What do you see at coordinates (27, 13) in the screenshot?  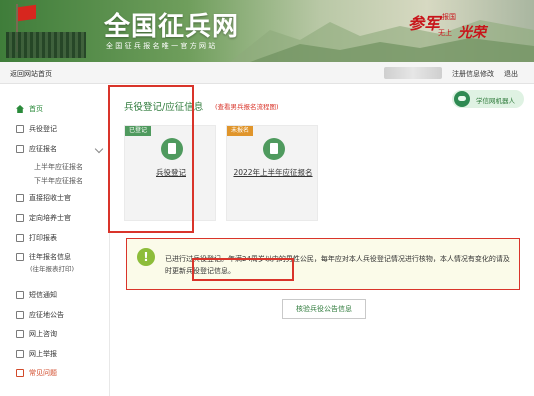 I see `flag-icon` at bounding box center [27, 13].